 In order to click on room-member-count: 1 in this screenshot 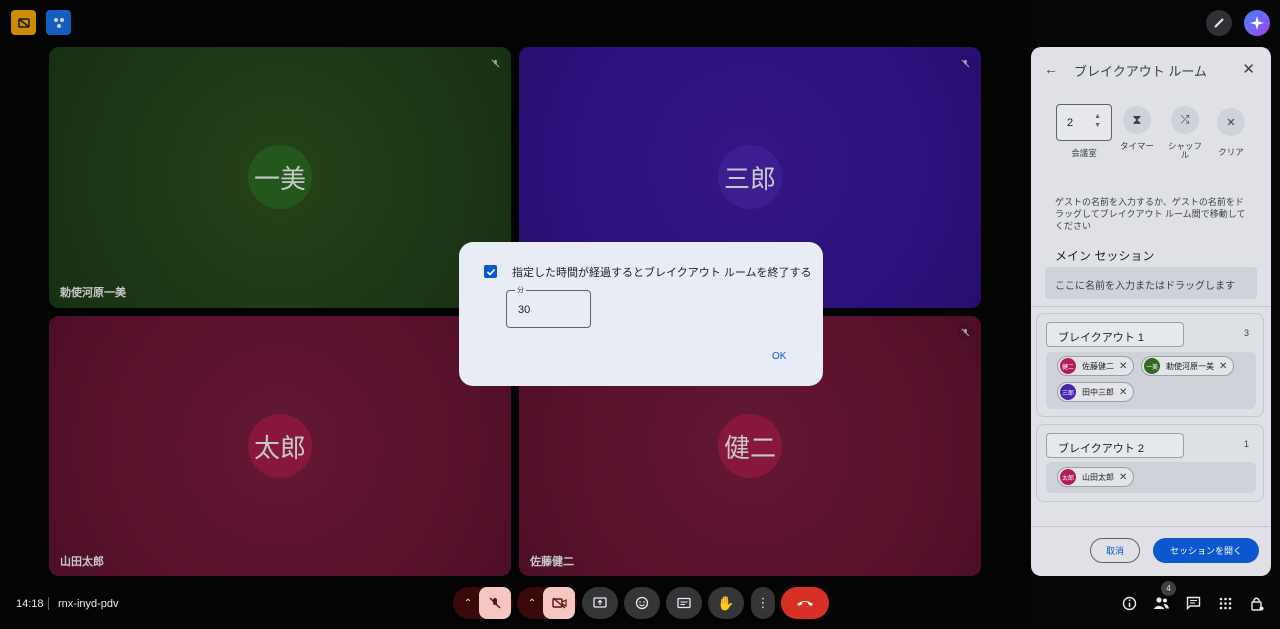, I will do `click(1246, 444)`.